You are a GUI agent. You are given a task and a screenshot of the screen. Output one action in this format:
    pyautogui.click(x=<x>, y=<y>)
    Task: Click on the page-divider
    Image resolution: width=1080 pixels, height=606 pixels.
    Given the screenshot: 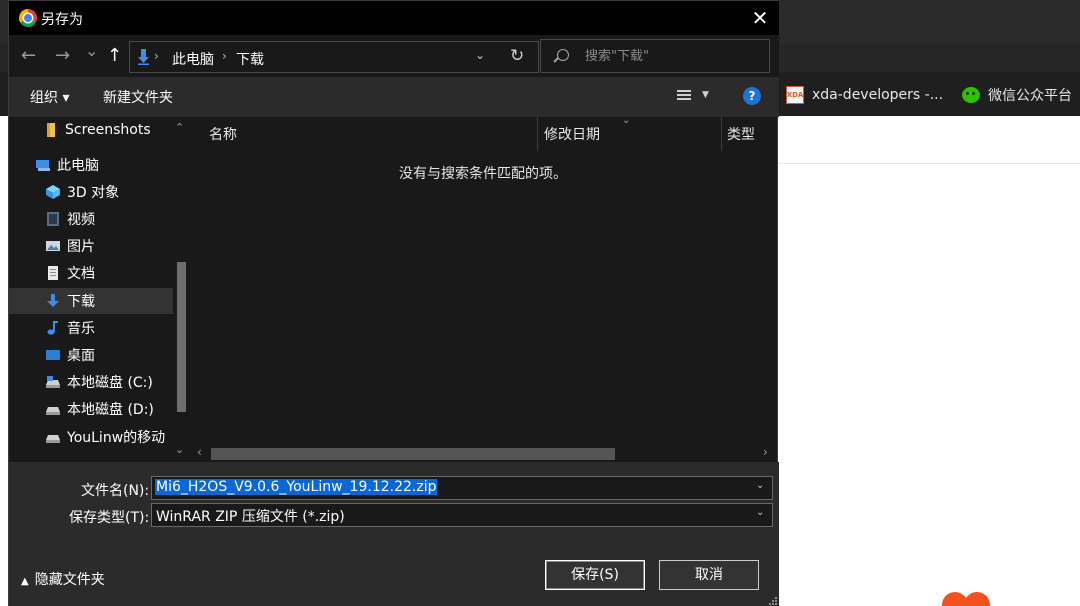 What is the action you would take?
    pyautogui.click(x=929, y=163)
    